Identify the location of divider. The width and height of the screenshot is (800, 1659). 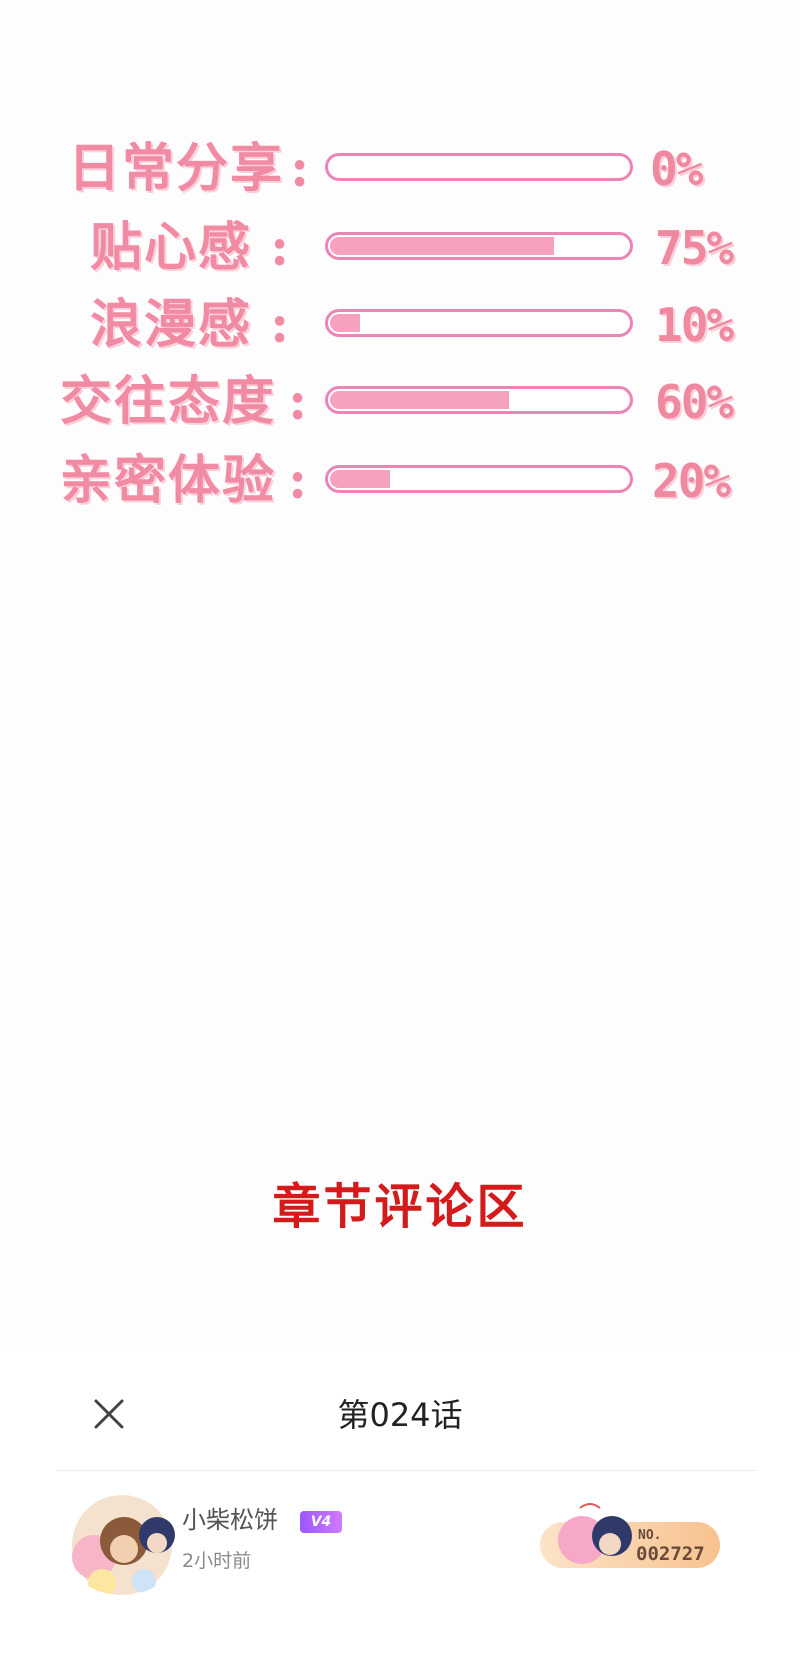
(406, 1470).